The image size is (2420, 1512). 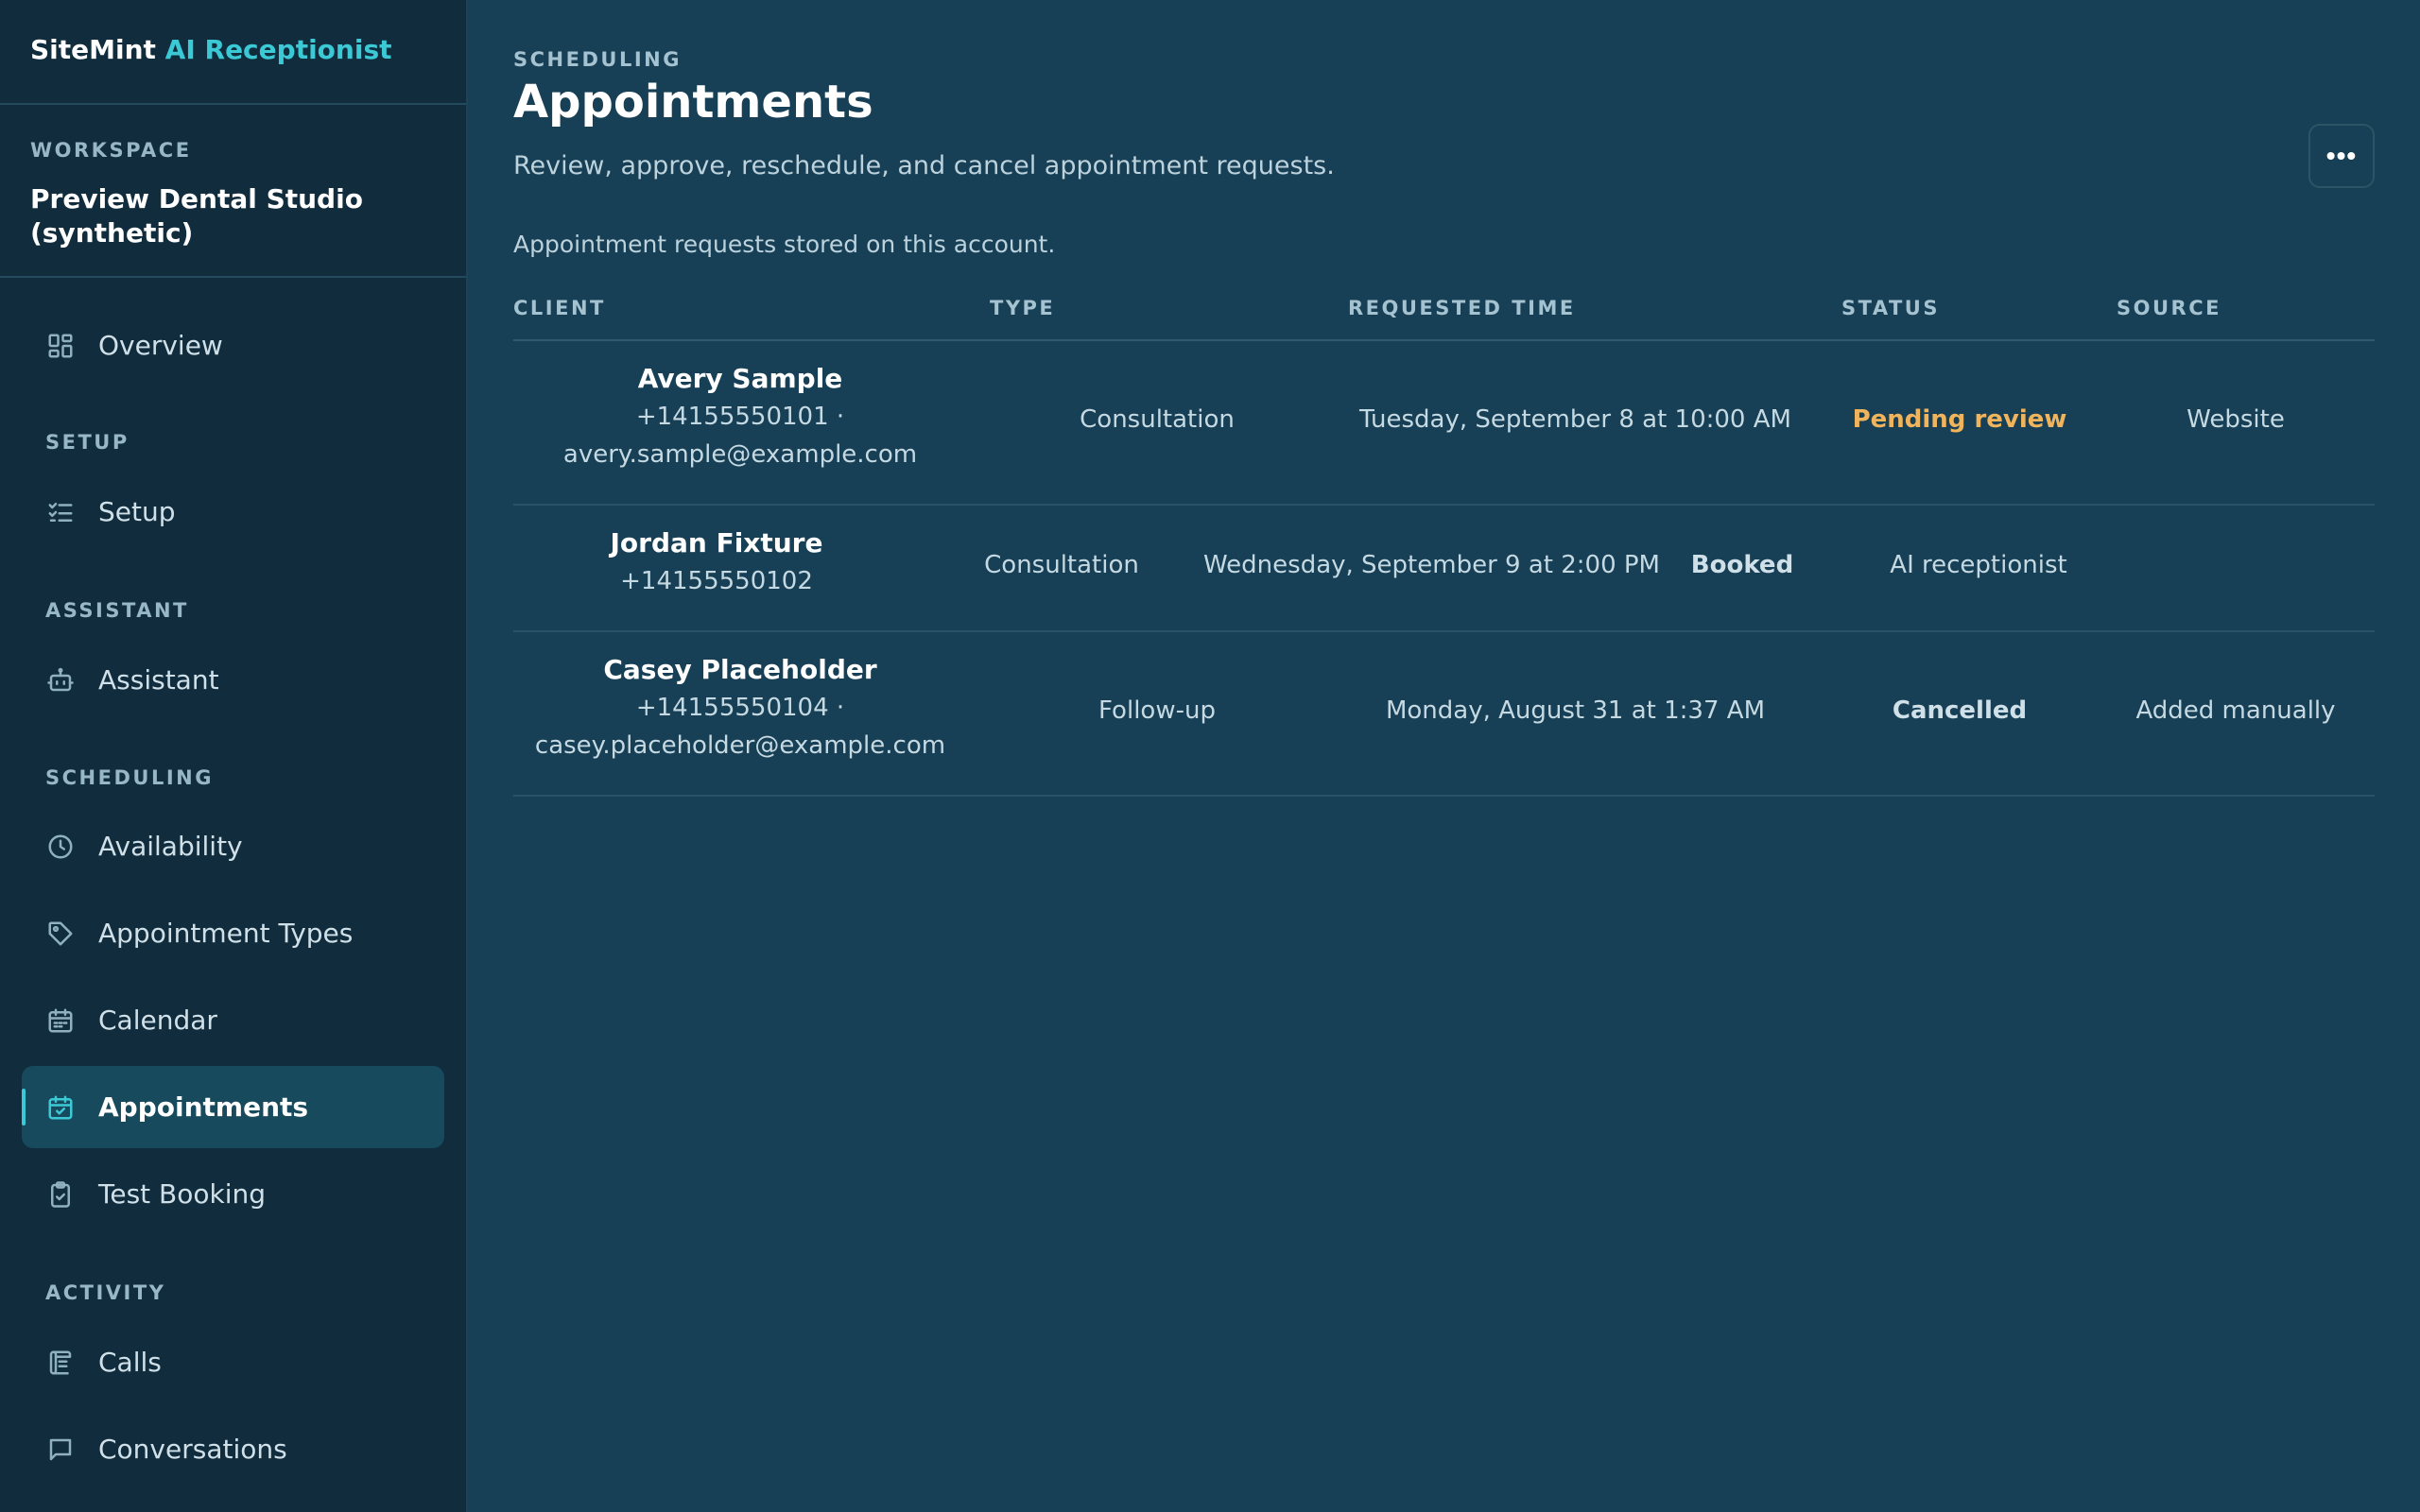 I want to click on sidebar-item-calendar: Calendar, so click(x=233, y=1020).